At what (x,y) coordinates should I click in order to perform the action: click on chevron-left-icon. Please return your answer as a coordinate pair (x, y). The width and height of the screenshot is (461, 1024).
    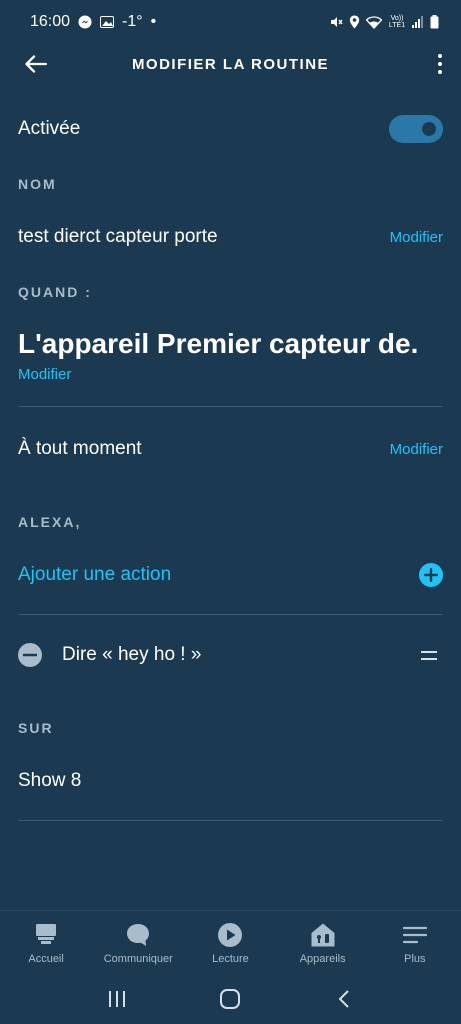
    Looking at the image, I should click on (343, 999).